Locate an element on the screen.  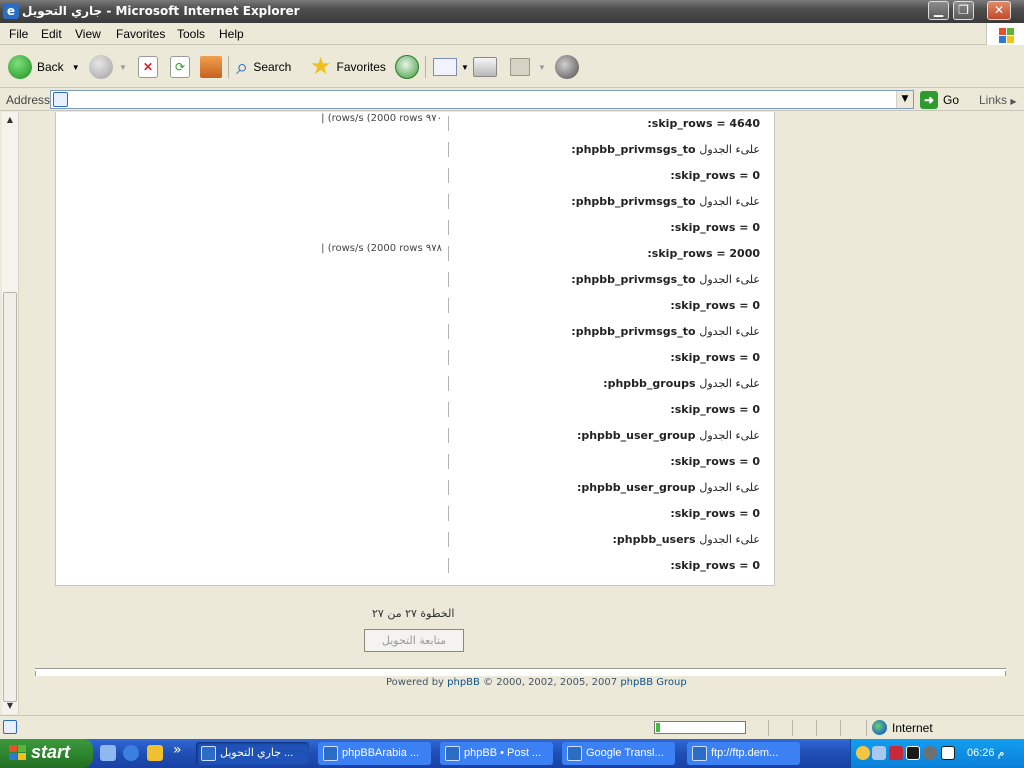
system-tray: 06:26 م is located at coordinates (937, 753).